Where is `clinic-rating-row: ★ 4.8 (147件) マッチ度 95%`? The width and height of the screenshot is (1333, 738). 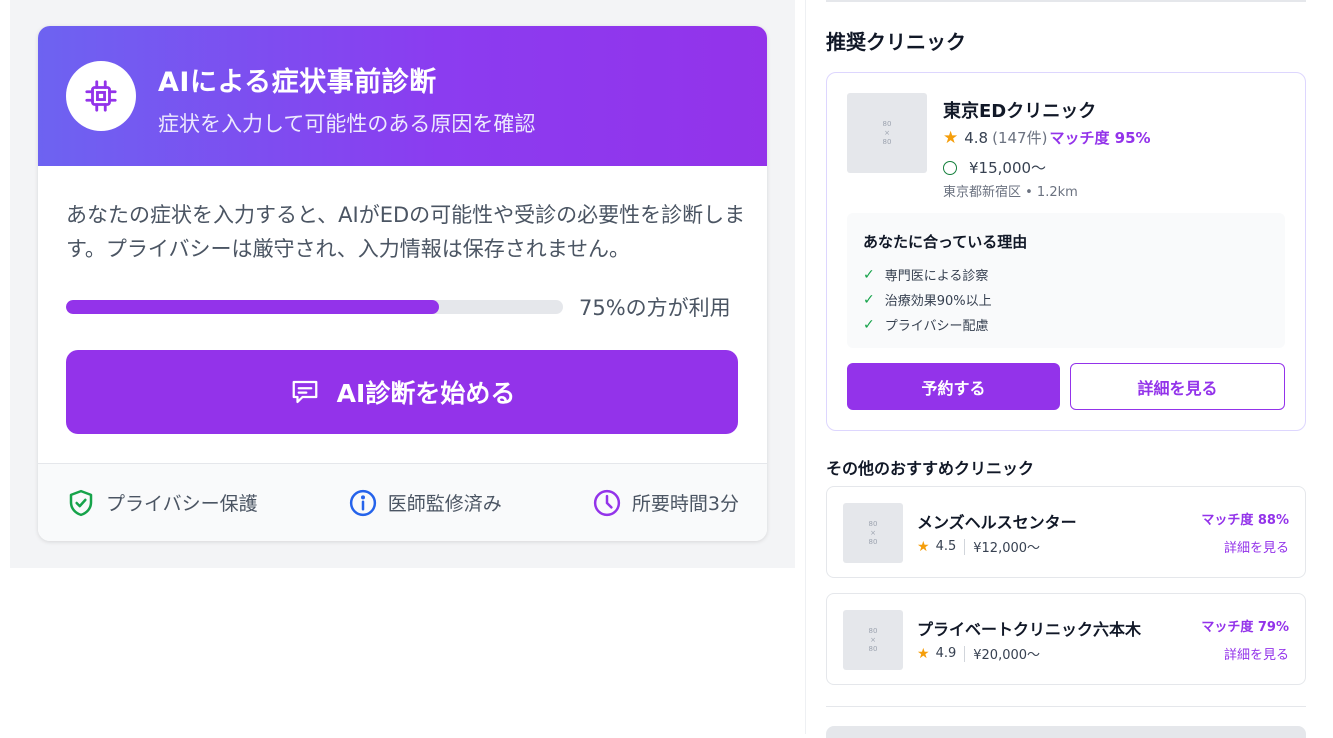
clinic-rating-row: ★ 4.8 (147件) マッチ度 95% is located at coordinates (1047, 137).